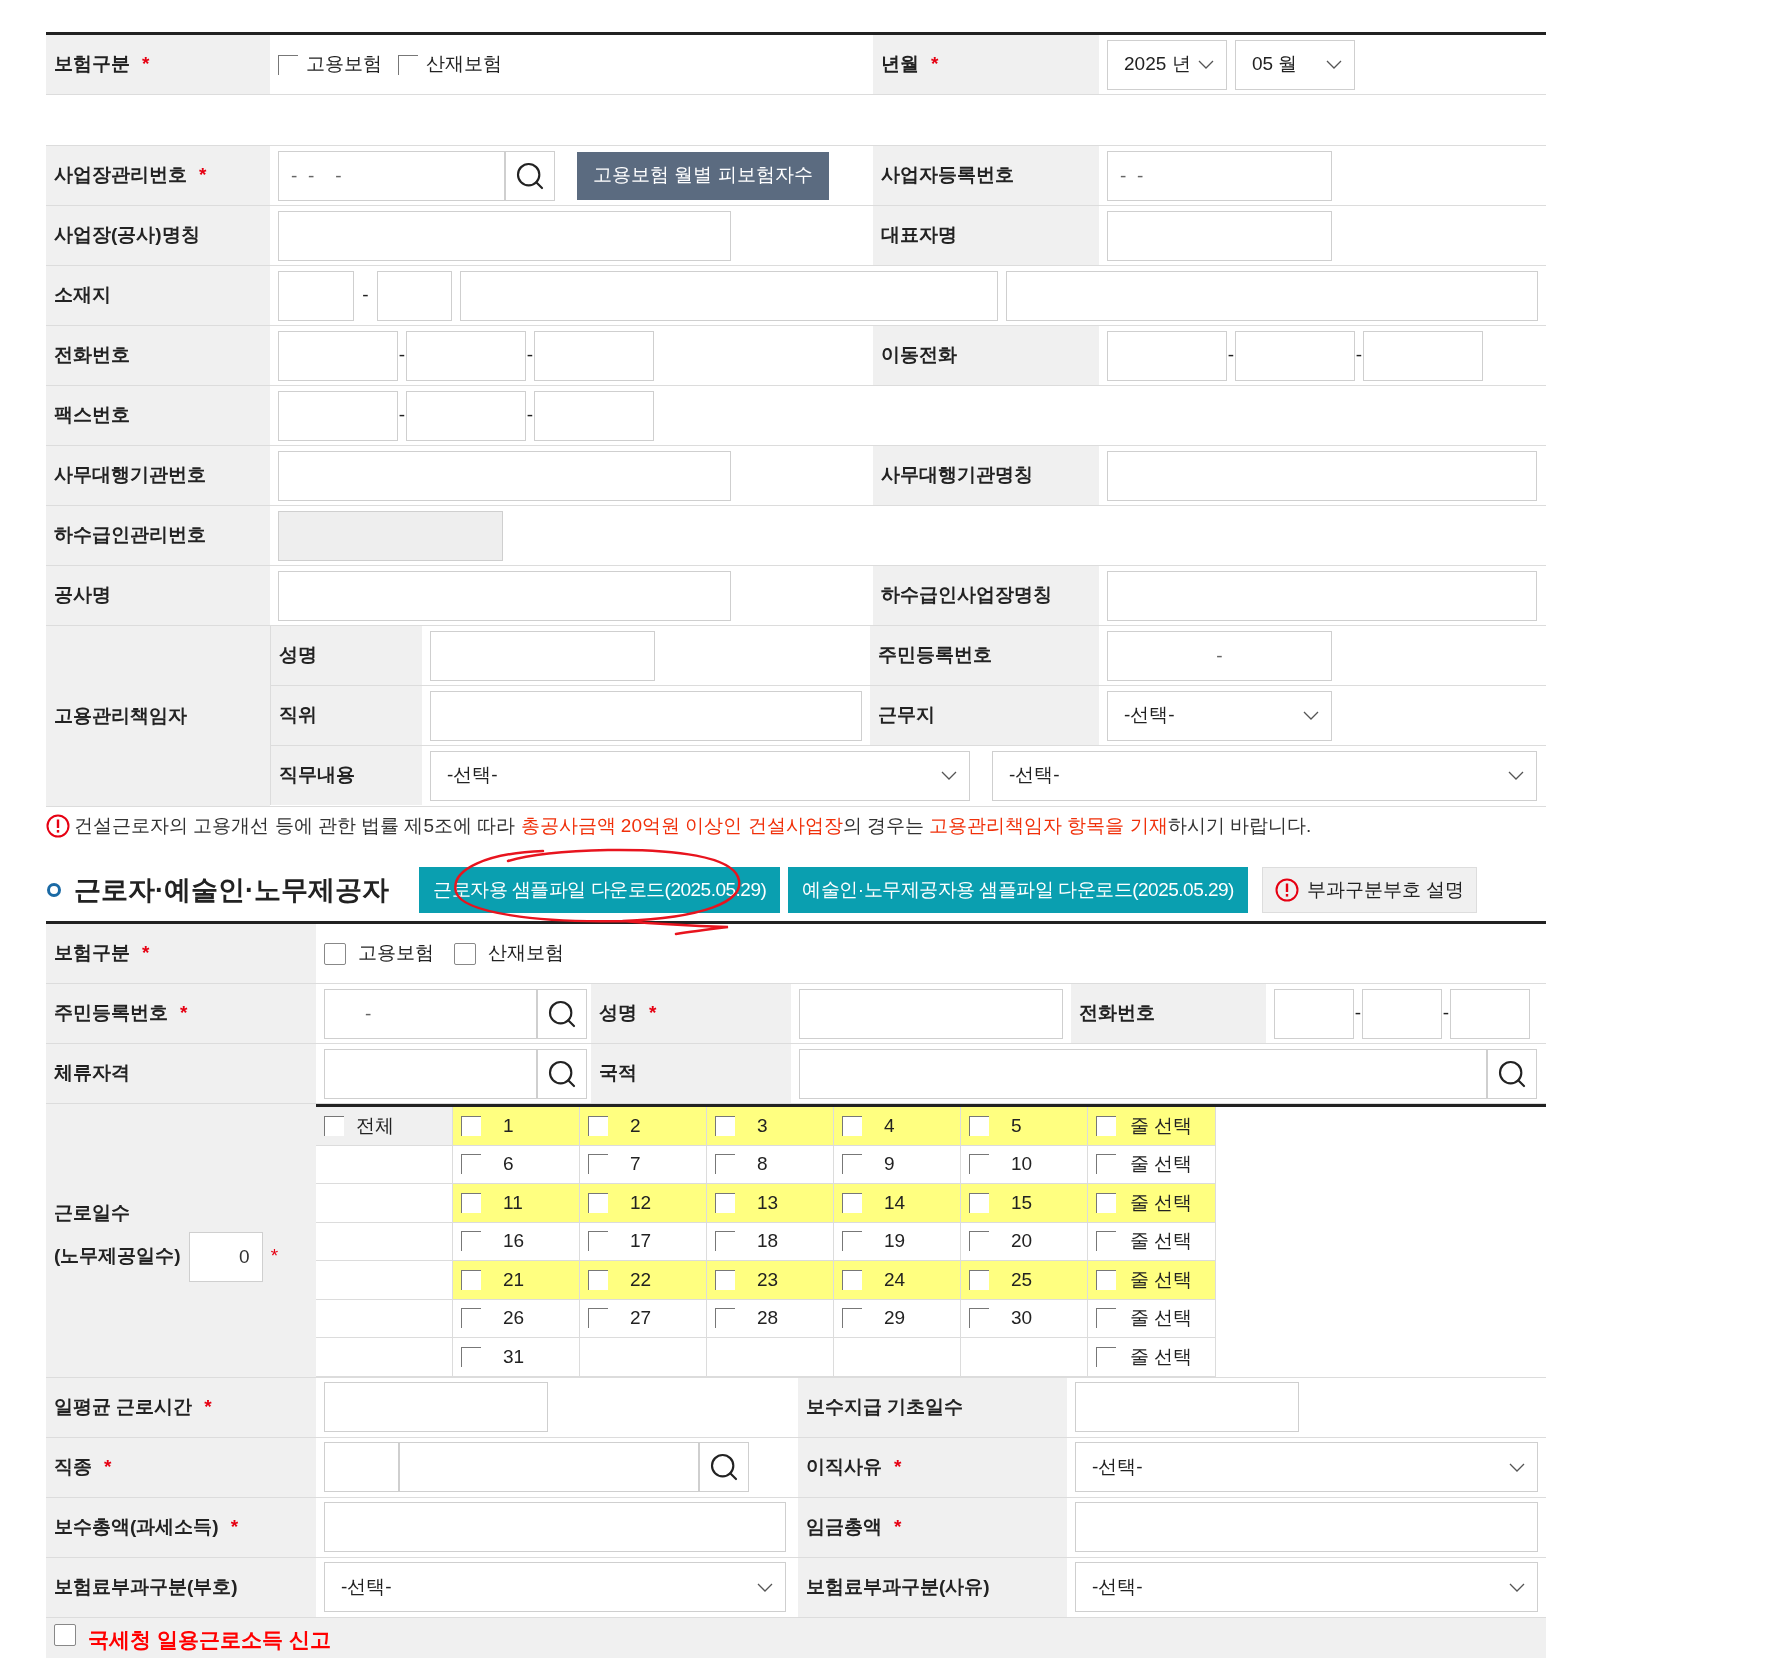  What do you see at coordinates (1167, 64) in the screenshot?
I see `select-field: 2025 년` at bounding box center [1167, 64].